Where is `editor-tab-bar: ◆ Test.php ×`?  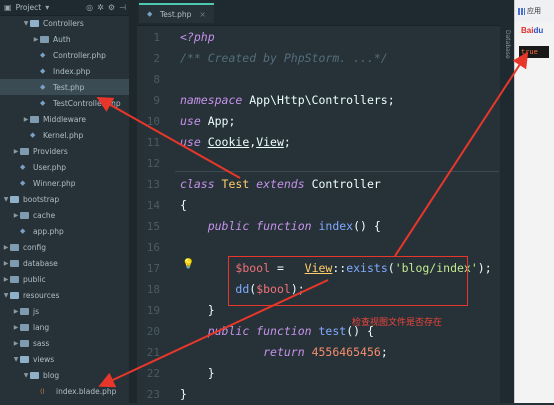
editor-tab-bar: ◆ Test.php × is located at coordinates (318, 13).